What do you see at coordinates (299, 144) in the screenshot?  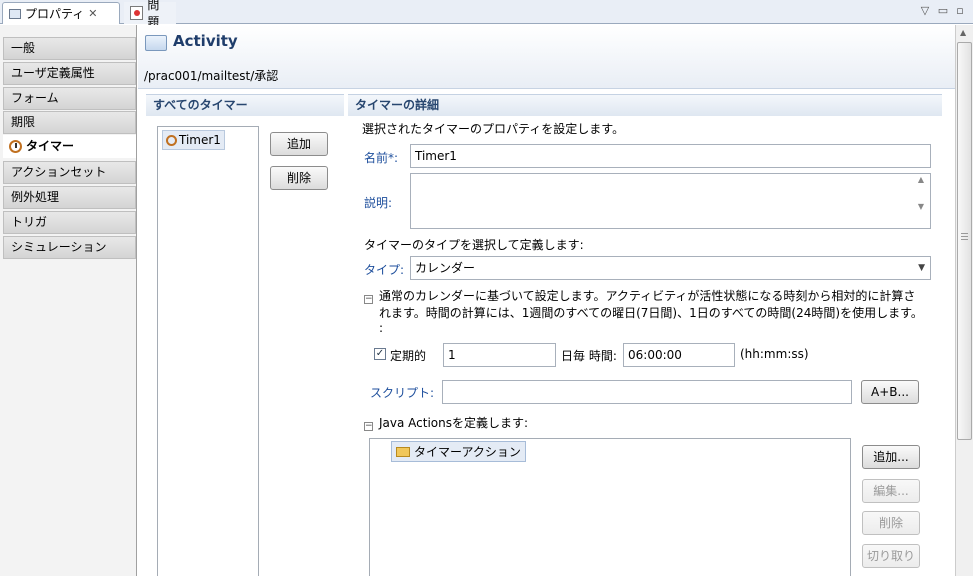 I see `add-timer-button: 追加` at bounding box center [299, 144].